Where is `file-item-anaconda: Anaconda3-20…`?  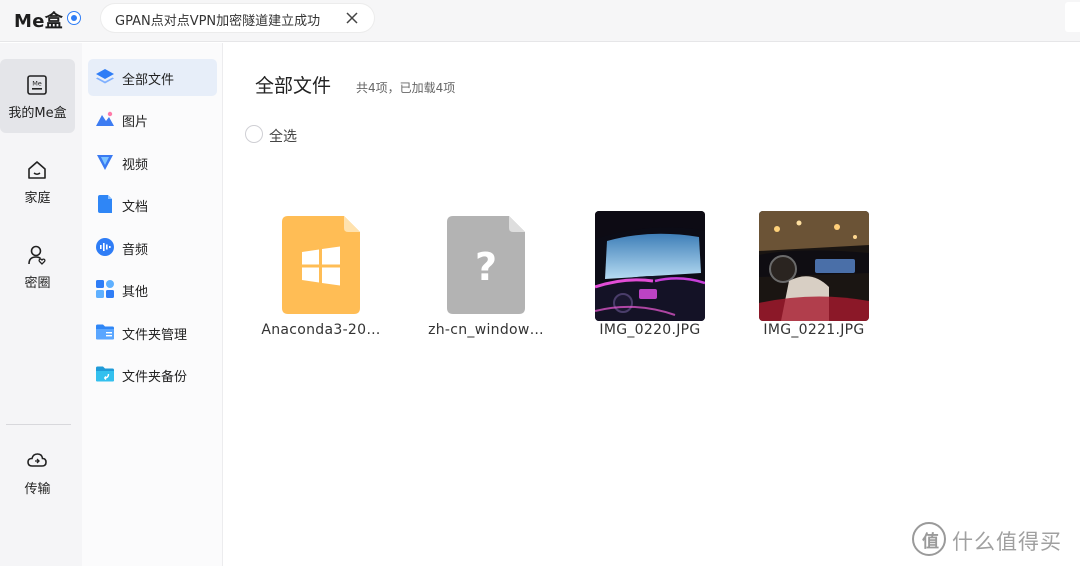 file-item-anaconda: Anaconda3-20… is located at coordinates (321, 277).